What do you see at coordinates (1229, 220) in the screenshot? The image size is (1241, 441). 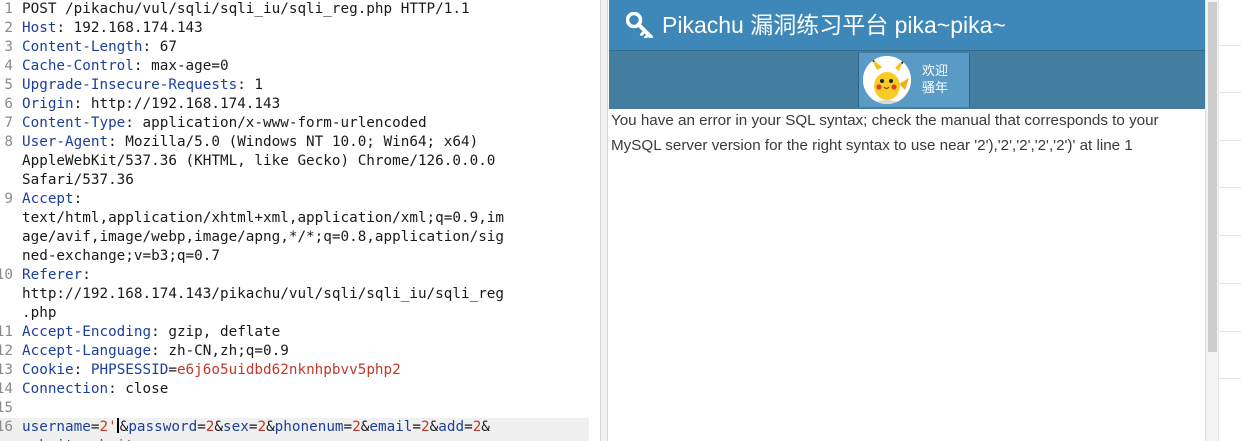 I see `side-panel-edge` at bounding box center [1229, 220].